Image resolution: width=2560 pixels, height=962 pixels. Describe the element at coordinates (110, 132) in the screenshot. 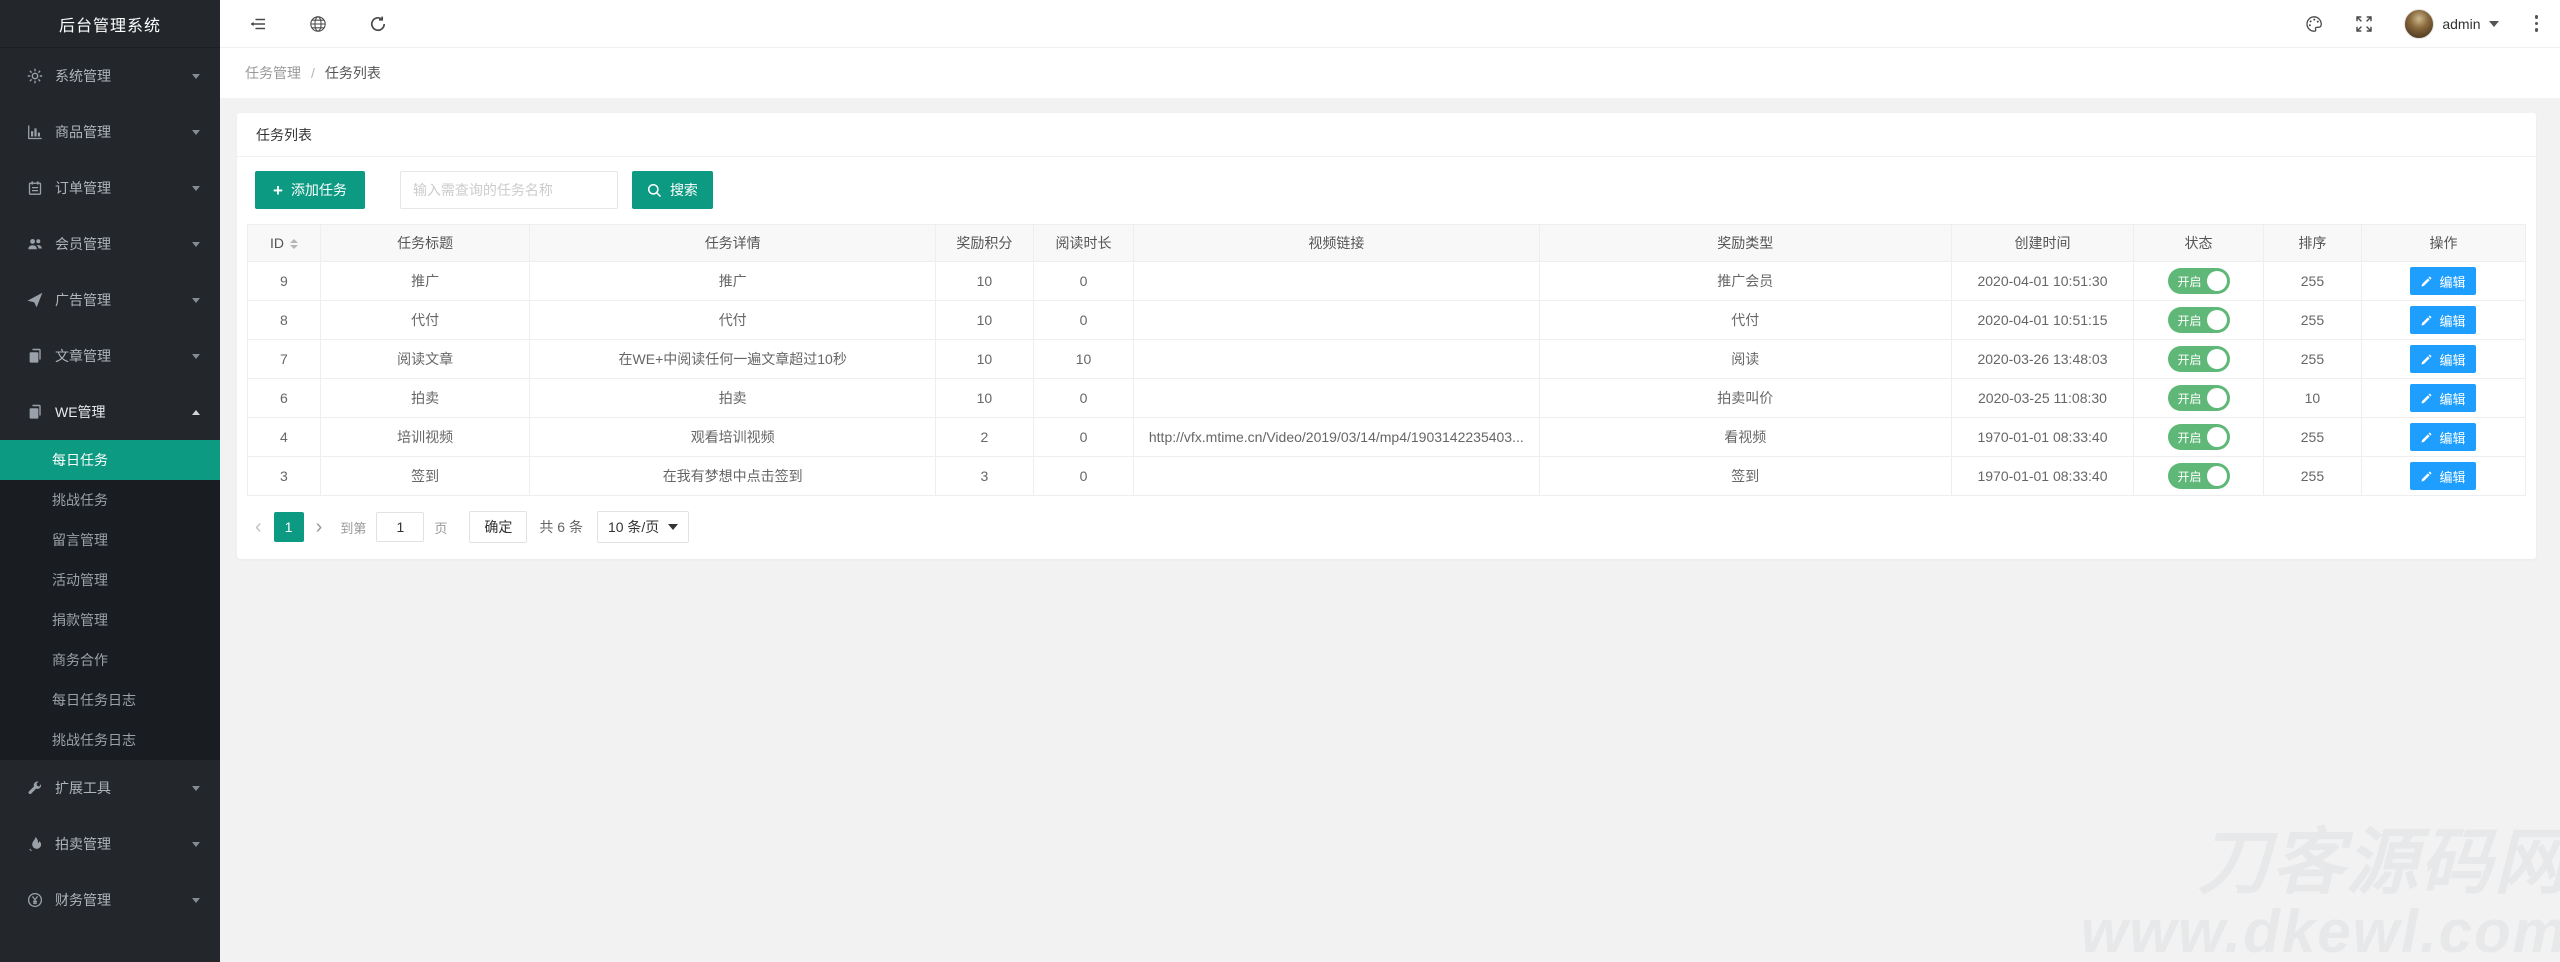

I see `sidebar-item-goods-management: 商品管理` at that location.